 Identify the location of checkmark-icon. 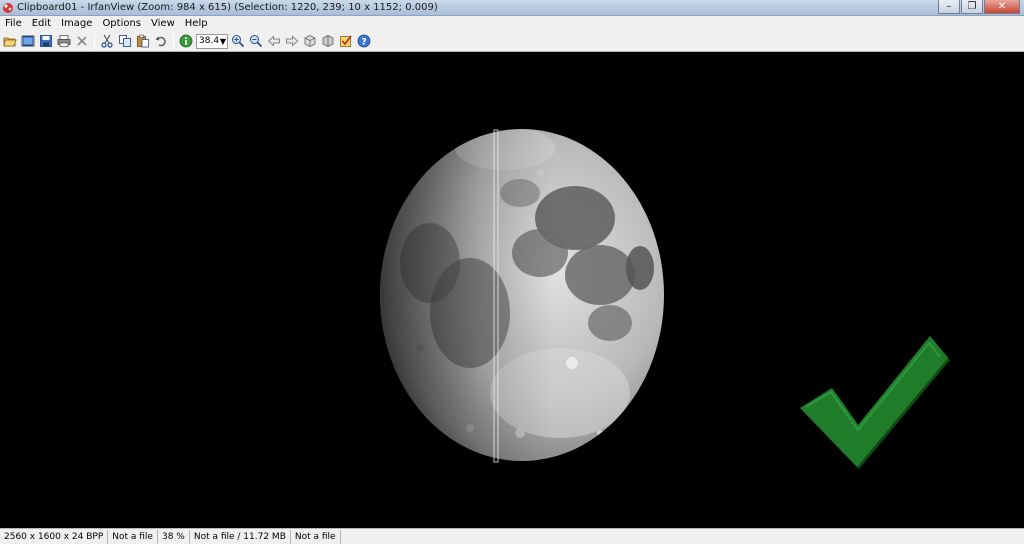
(875, 402).